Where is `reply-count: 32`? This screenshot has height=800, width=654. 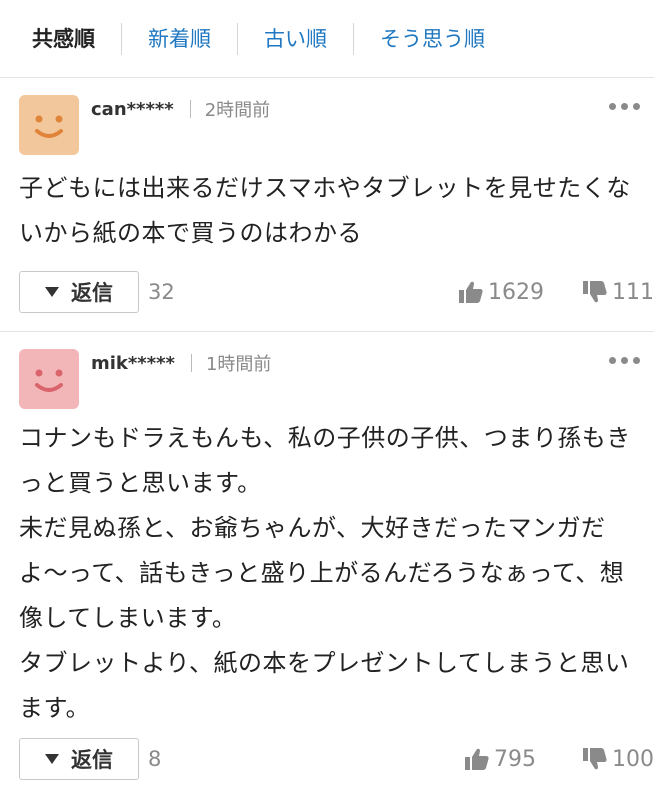
reply-count: 32 is located at coordinates (161, 292).